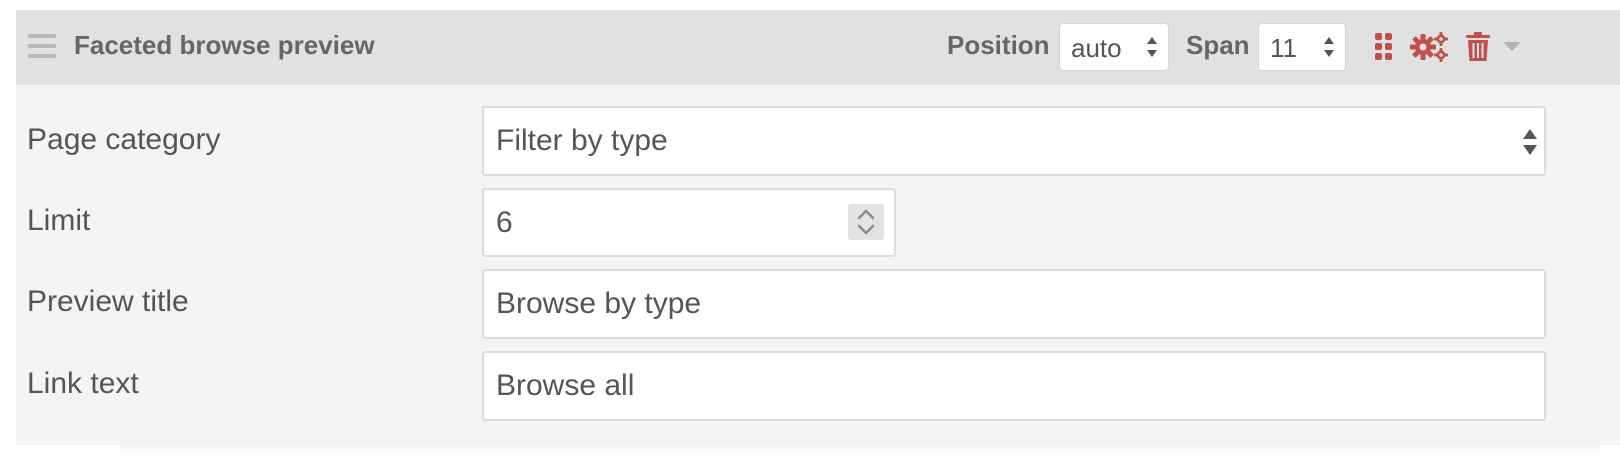 Image resolution: width=1620 pixels, height=466 pixels. Describe the element at coordinates (42, 46) in the screenshot. I see `drag-handle-icon` at that location.